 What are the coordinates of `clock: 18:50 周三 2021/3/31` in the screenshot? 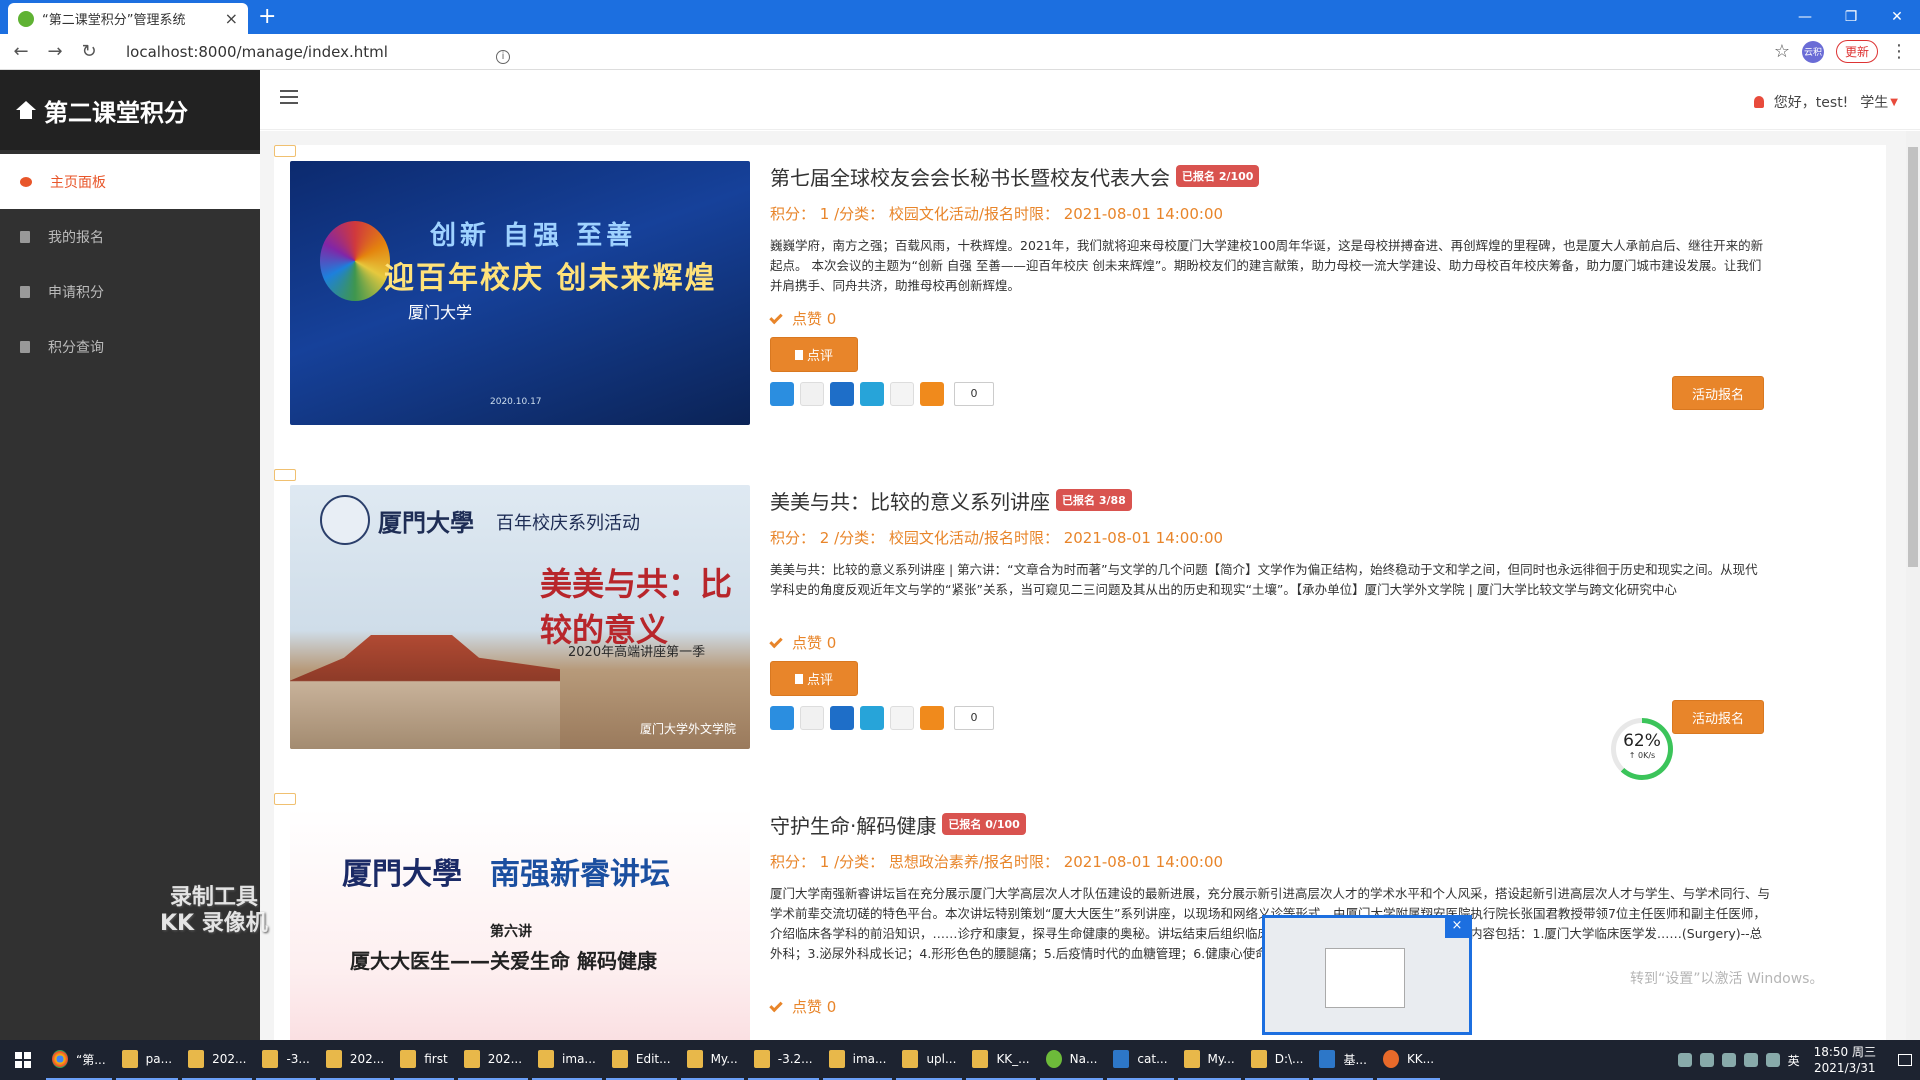 It's located at (1845, 1060).